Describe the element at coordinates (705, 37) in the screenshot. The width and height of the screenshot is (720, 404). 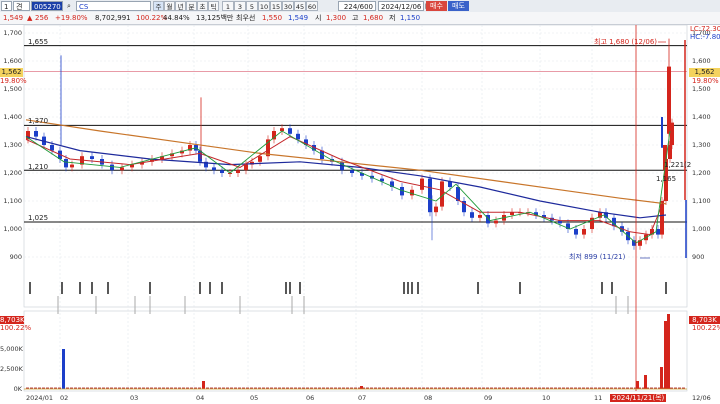
I see `hc-indicator: HC:-7.80` at that location.